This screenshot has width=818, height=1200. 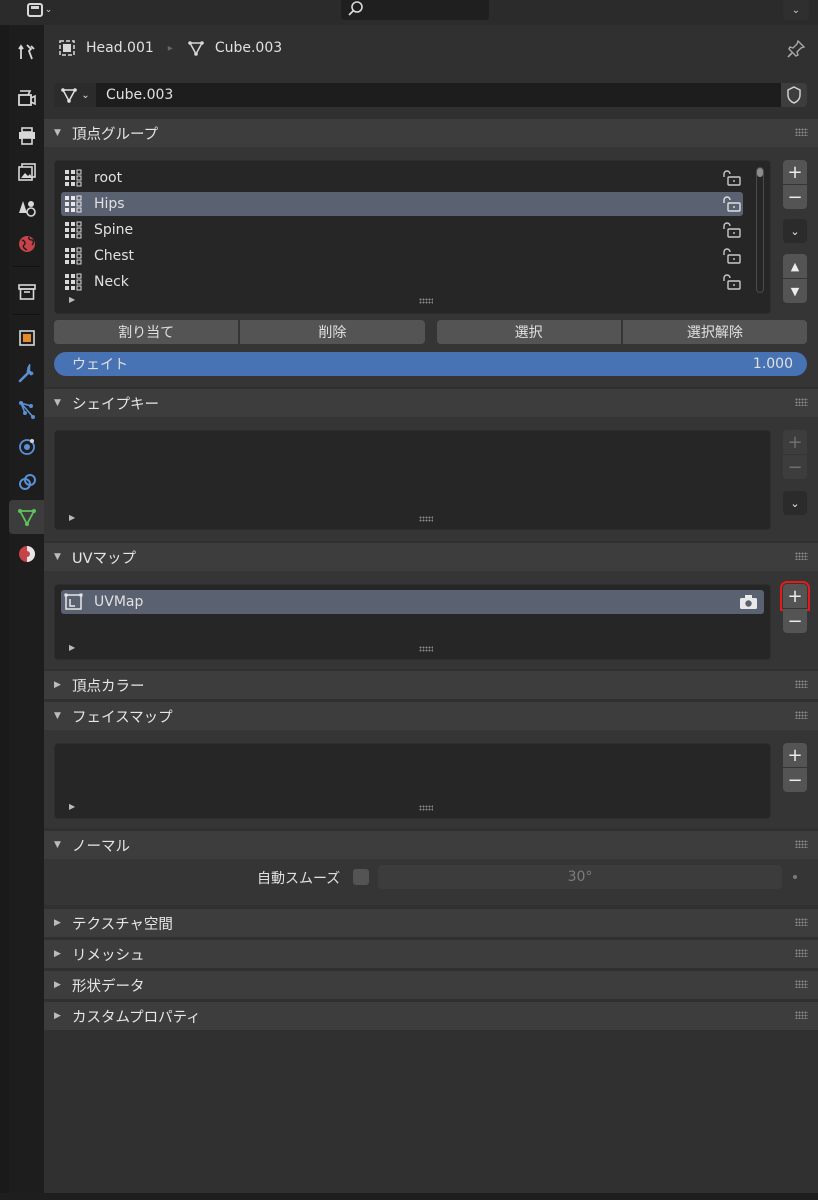 I want to click on panel-title: 頂点カラー, so click(x=108, y=686).